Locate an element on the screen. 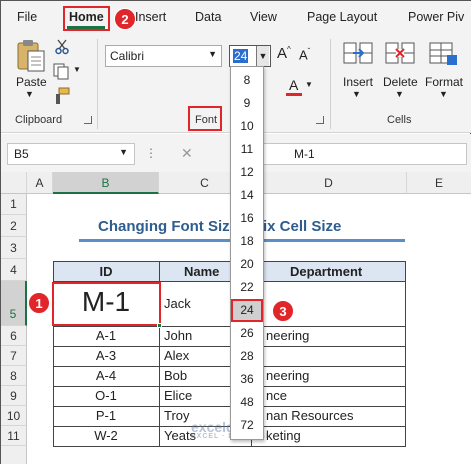 This screenshot has width=471, height=464. table-row-id-cell: O-1 is located at coordinates (106, 395).